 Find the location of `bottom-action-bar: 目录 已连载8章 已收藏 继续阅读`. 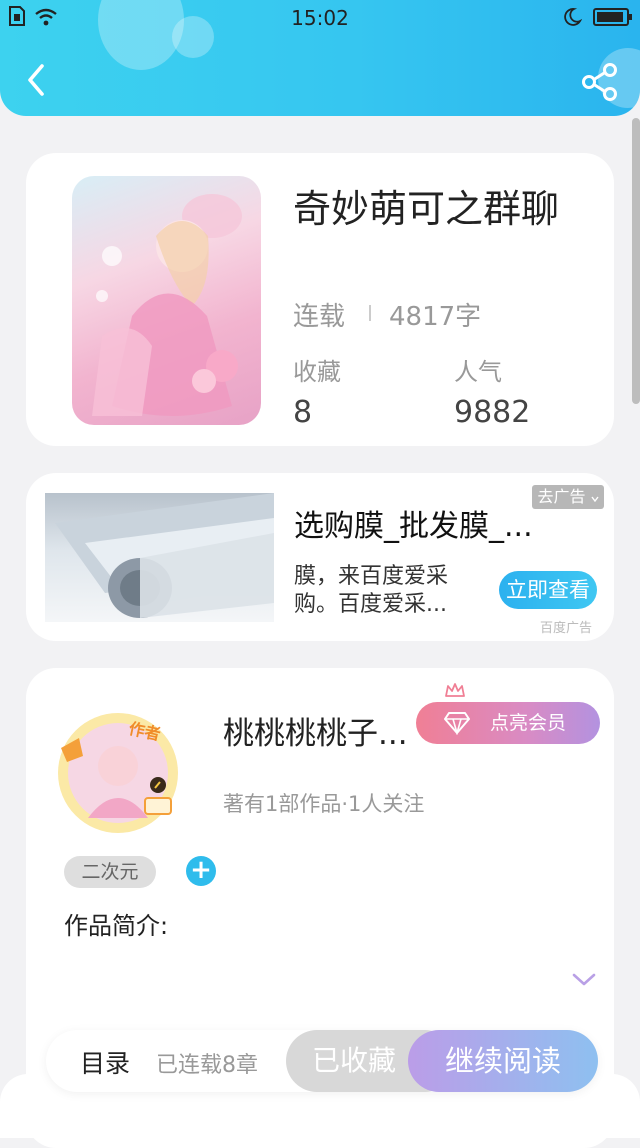

bottom-action-bar: 目录 已连载8章 已收藏 继续阅读 is located at coordinates (322, 1061).